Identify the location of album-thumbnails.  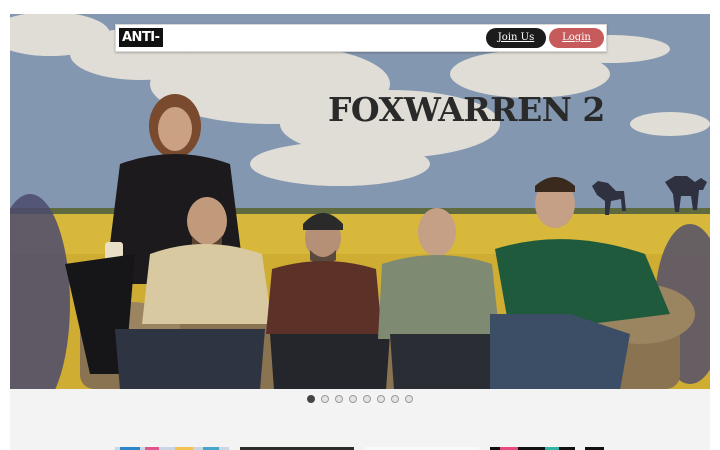
(360, 445).